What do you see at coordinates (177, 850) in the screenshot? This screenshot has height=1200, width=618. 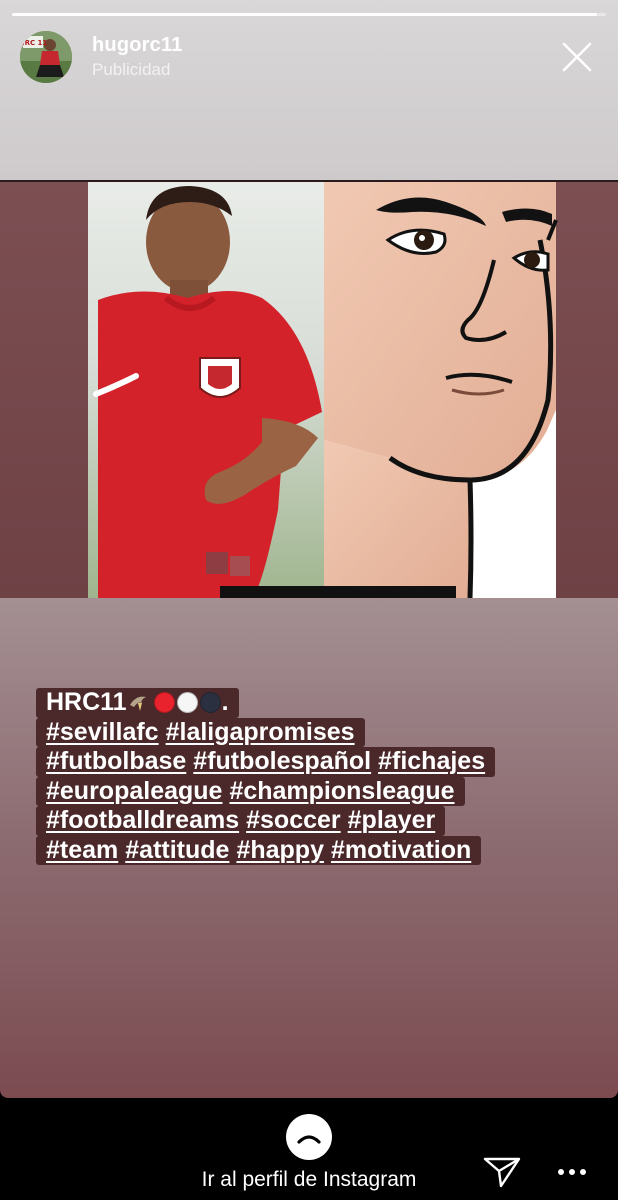 I see `hashtag-link: #attitude` at bounding box center [177, 850].